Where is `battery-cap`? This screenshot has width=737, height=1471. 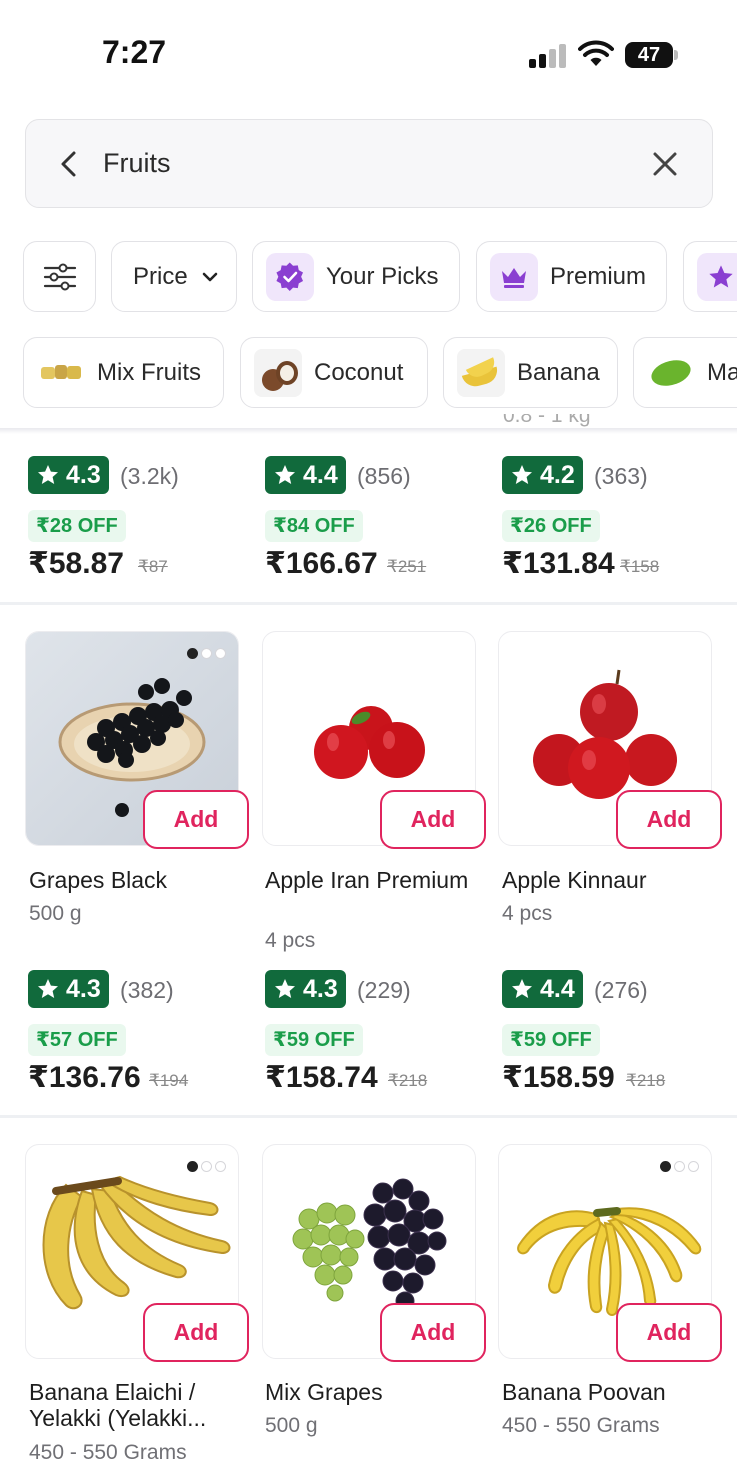
battery-cap is located at coordinates (676, 55).